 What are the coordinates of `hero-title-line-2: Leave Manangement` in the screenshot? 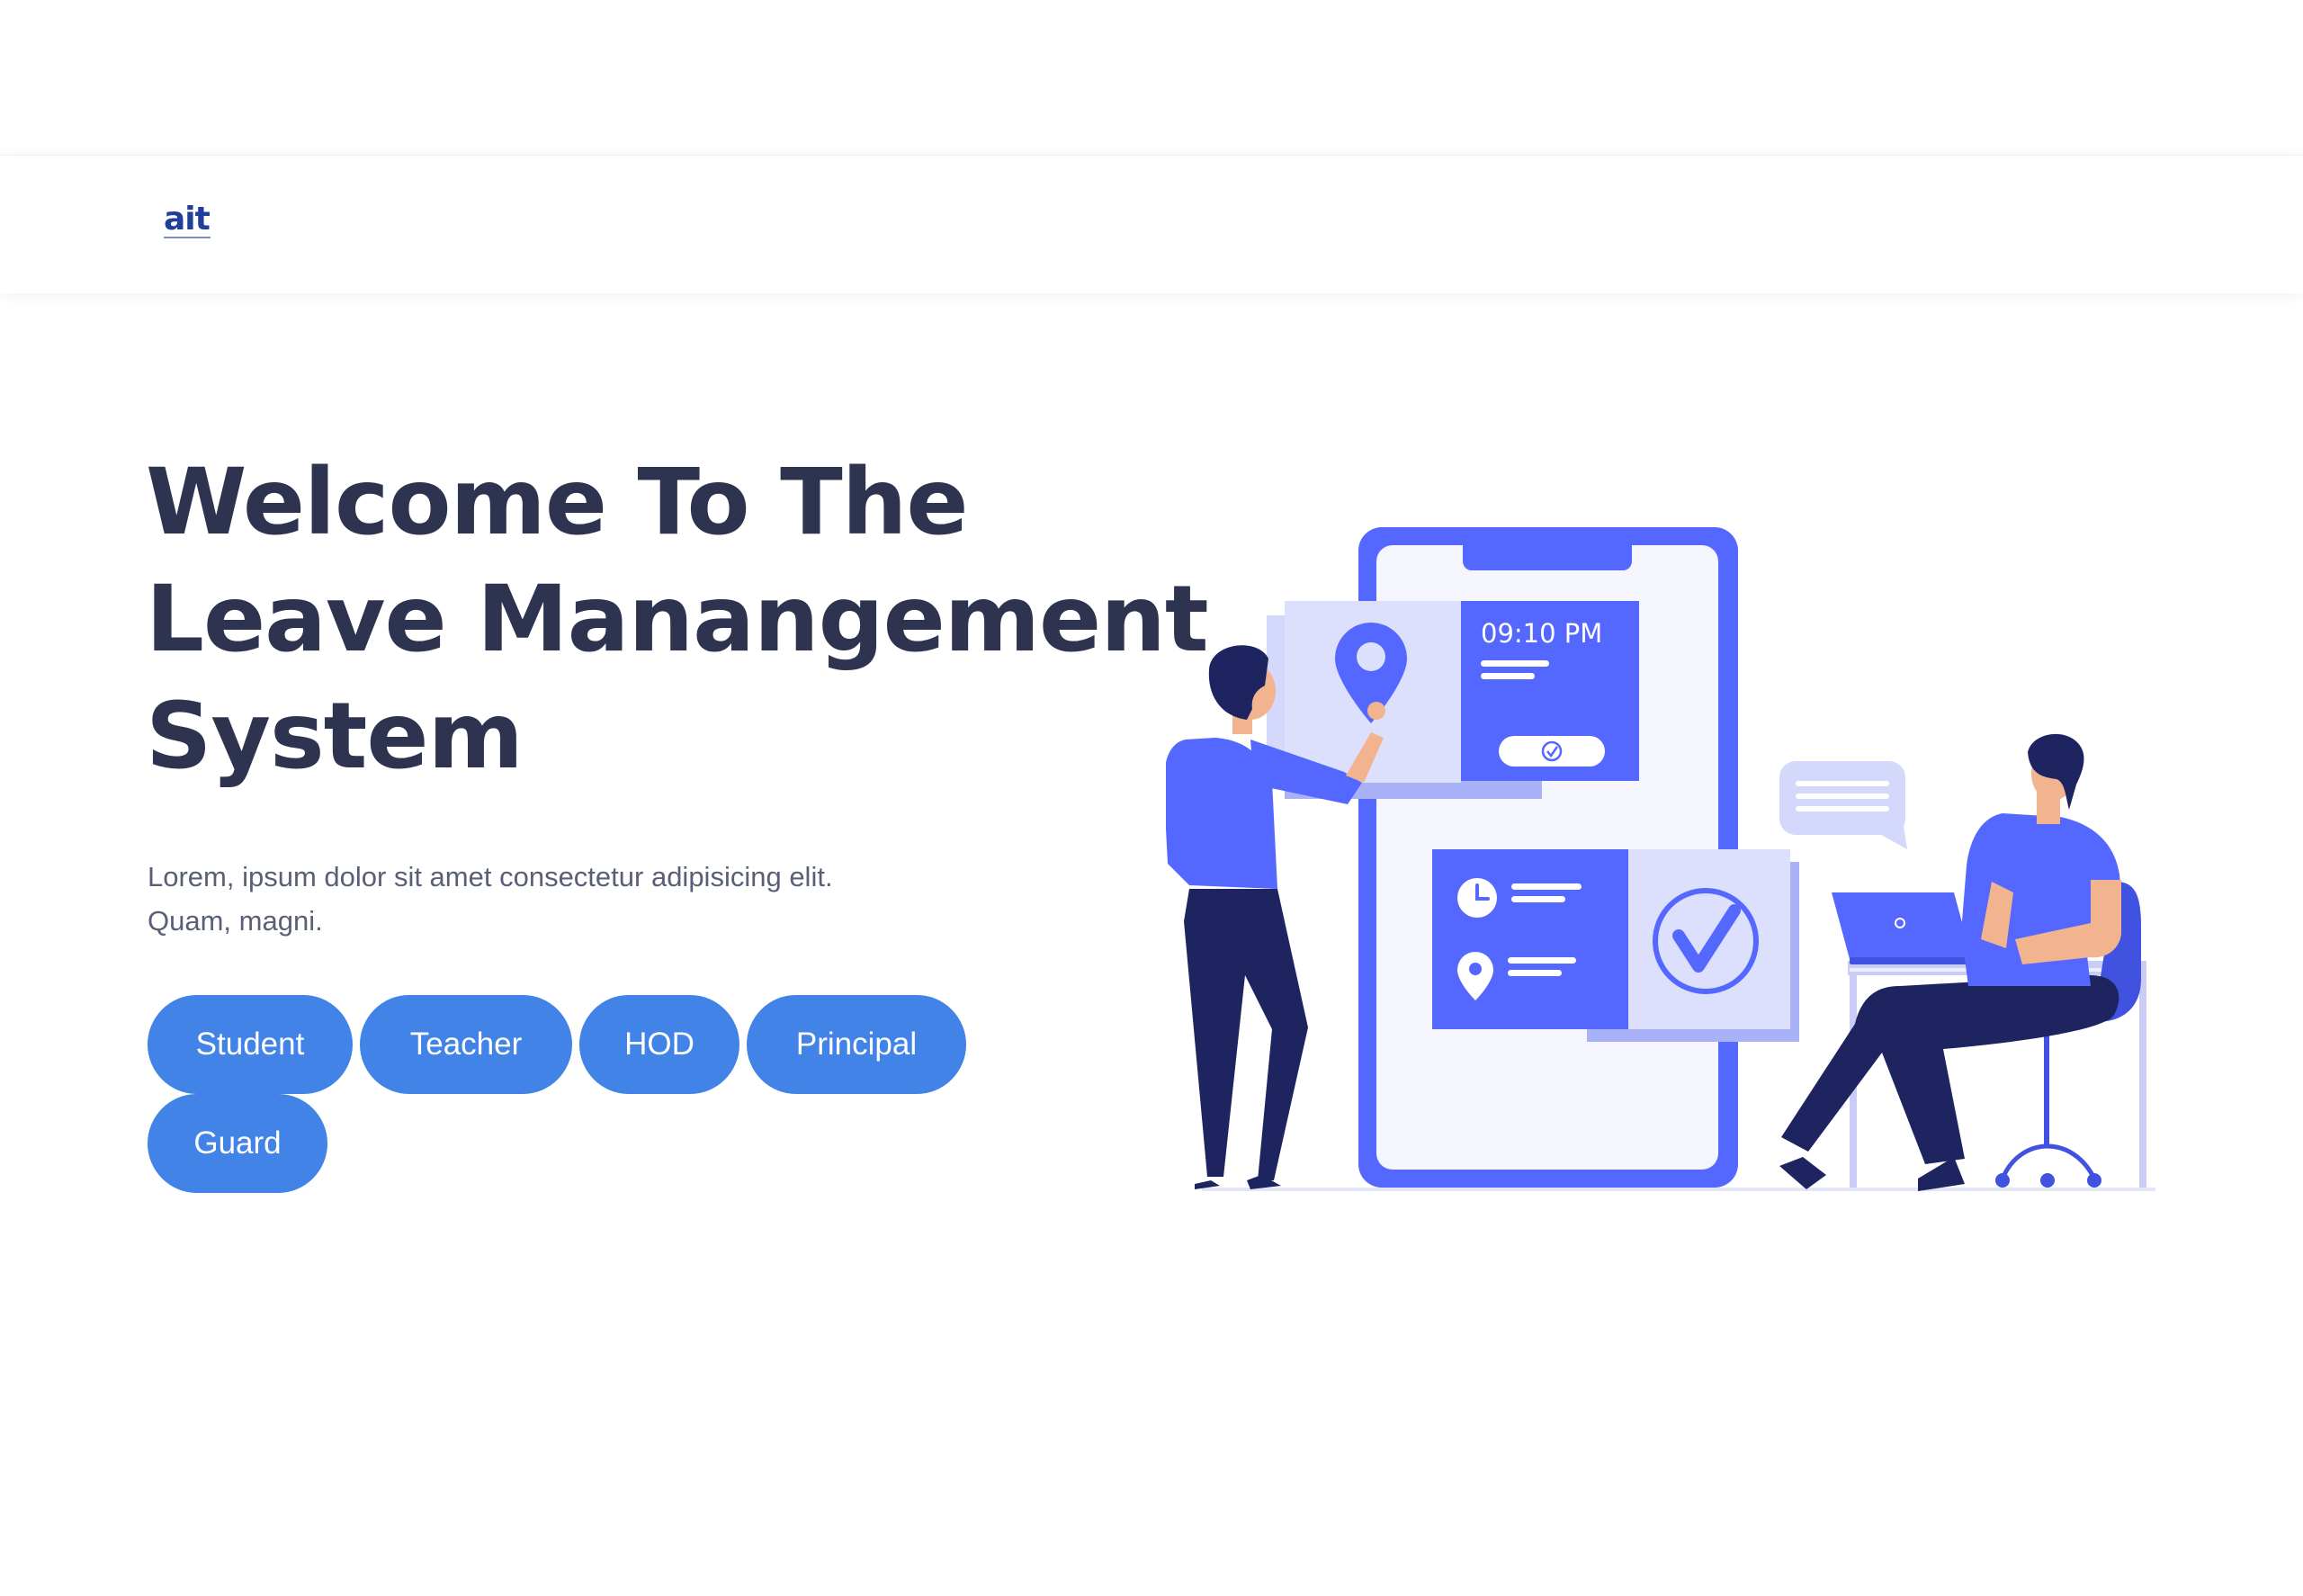 It's located at (678, 619).